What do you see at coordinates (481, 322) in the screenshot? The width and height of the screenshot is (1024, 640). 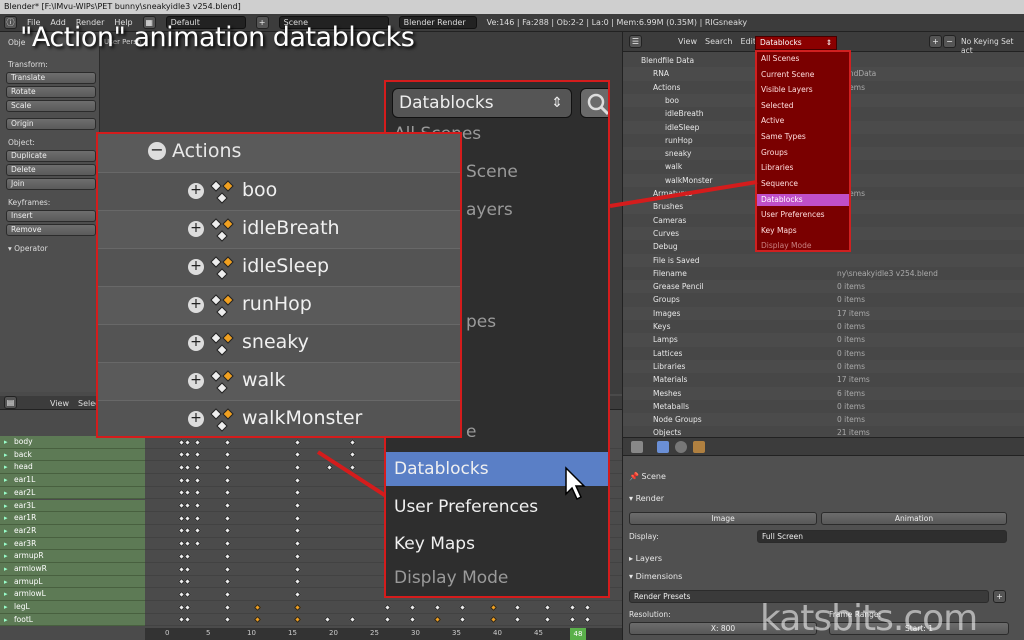 I see `ghost-item-types: pes` at bounding box center [481, 322].